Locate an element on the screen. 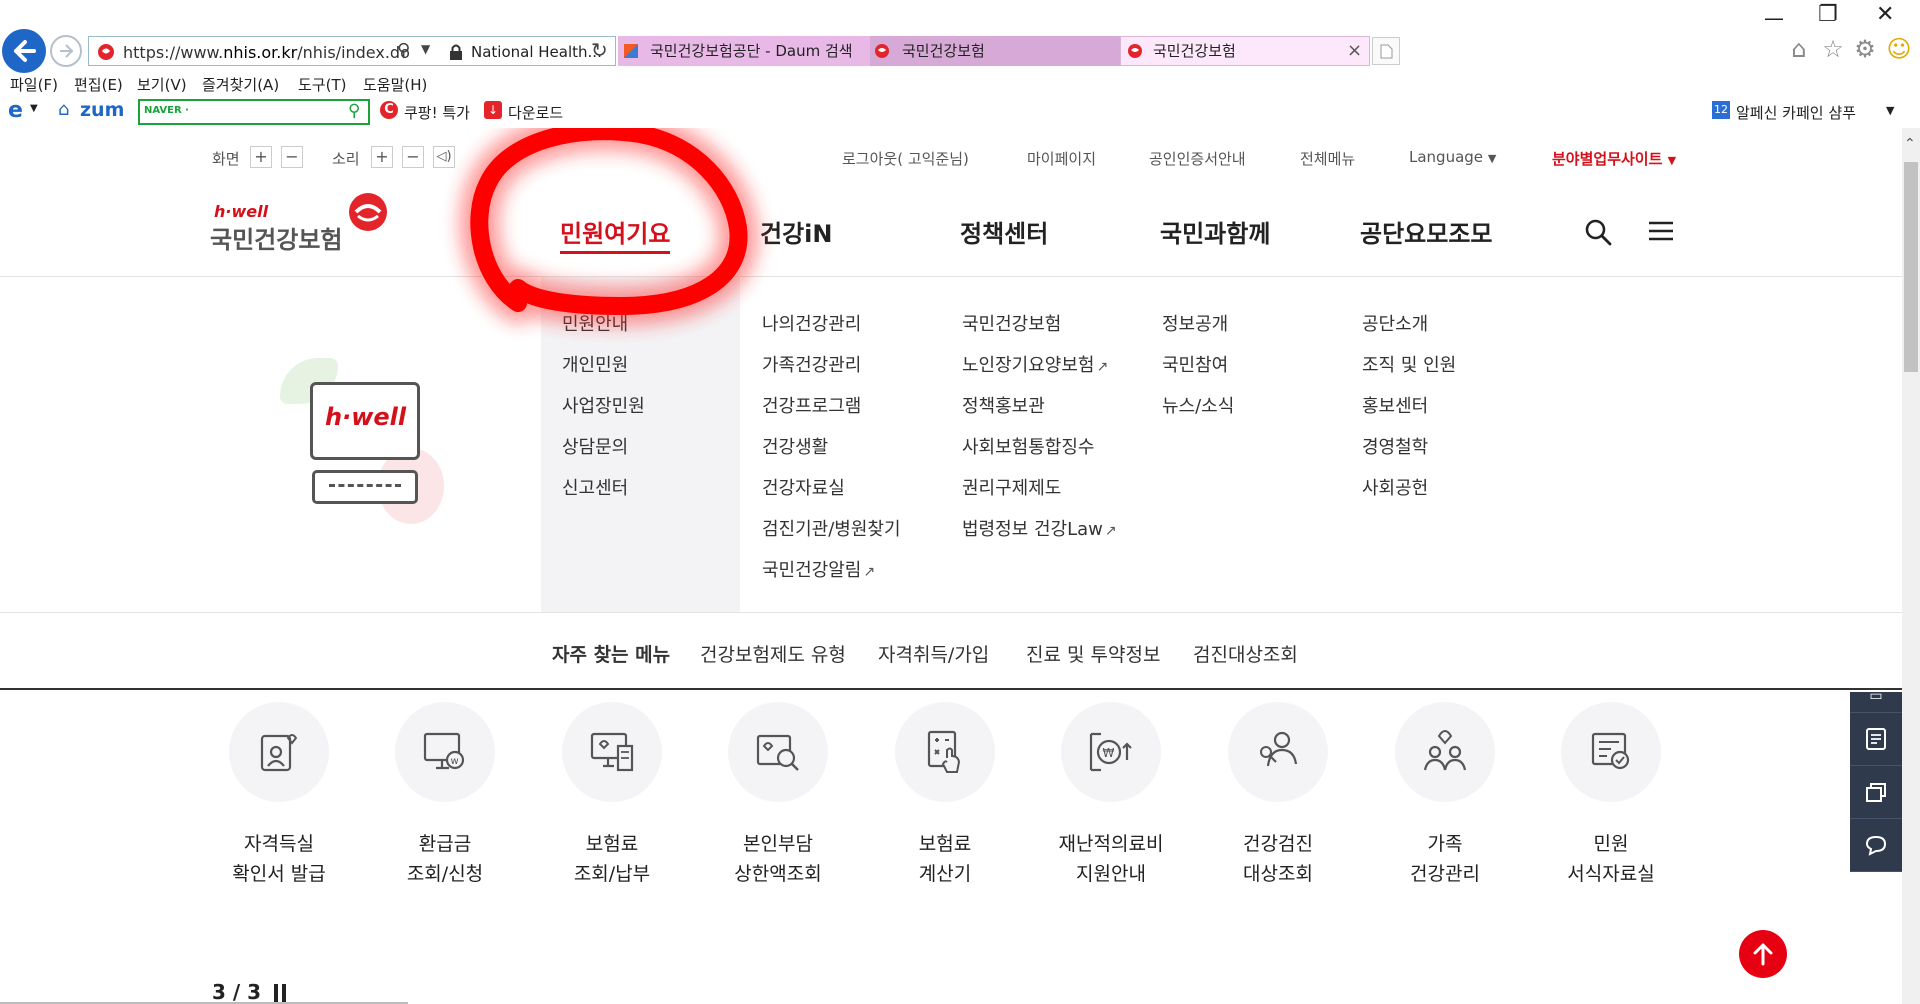  tab-close-icon: × is located at coordinates (1354, 51).